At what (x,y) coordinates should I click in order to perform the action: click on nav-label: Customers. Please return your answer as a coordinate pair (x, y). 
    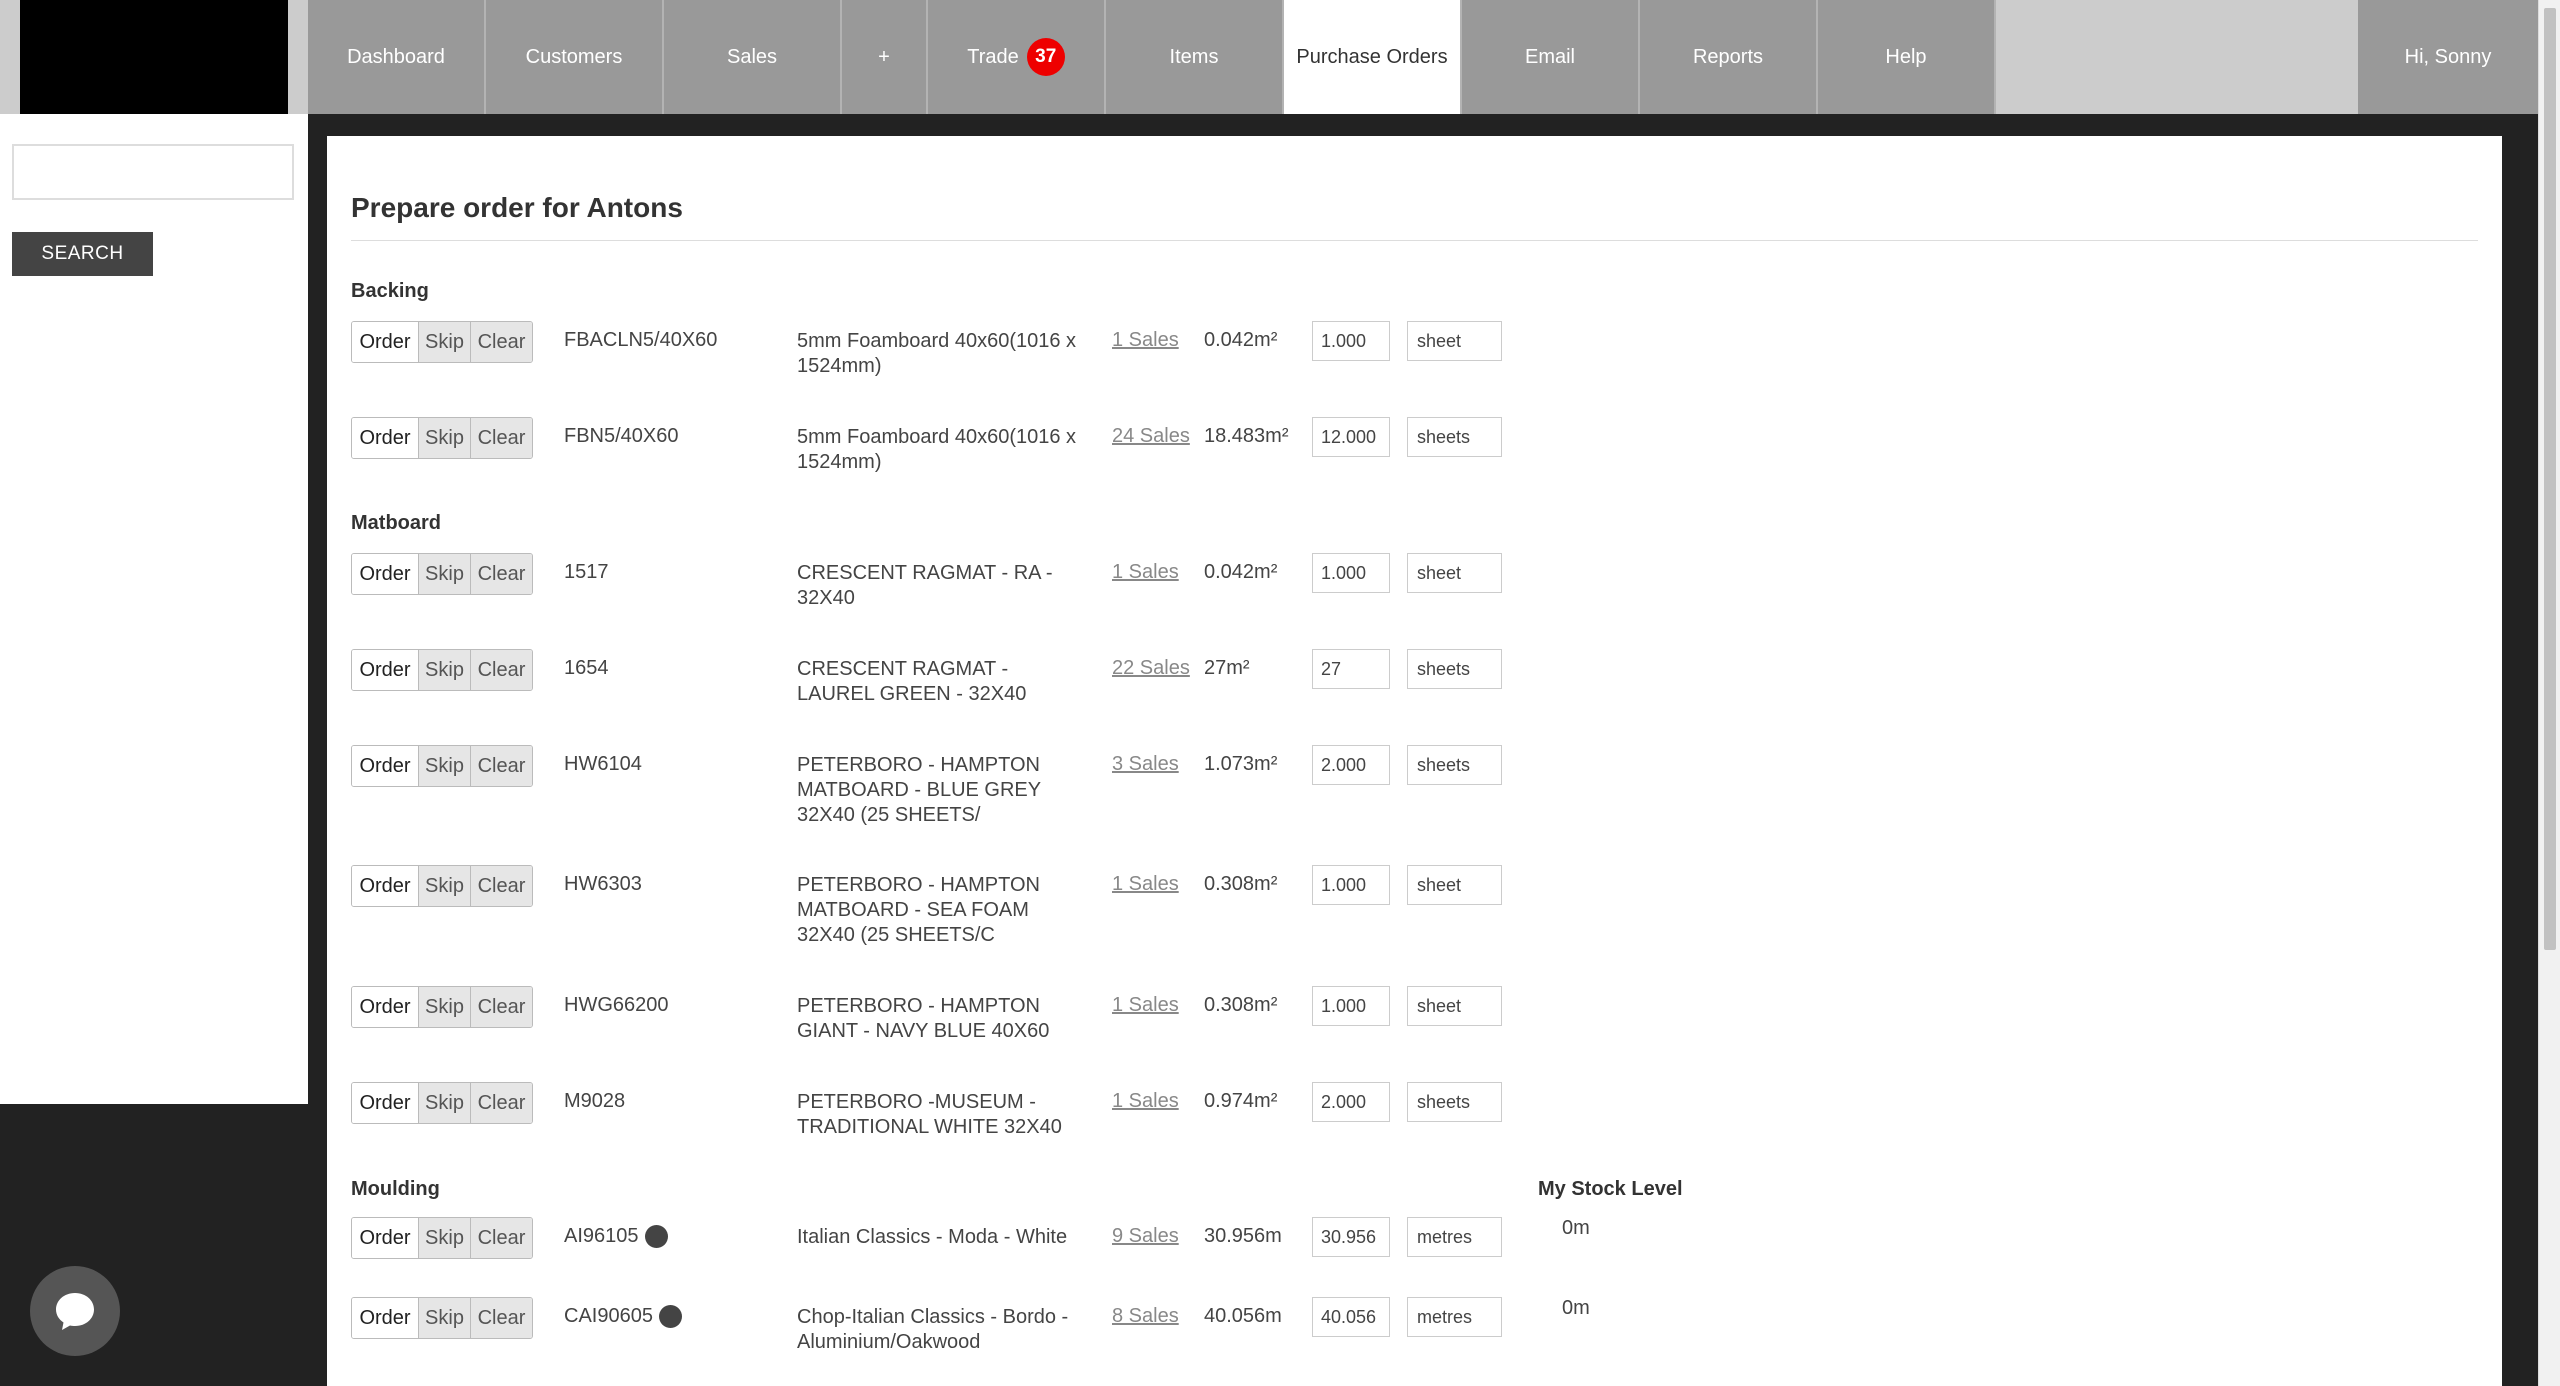
    Looking at the image, I should click on (574, 56).